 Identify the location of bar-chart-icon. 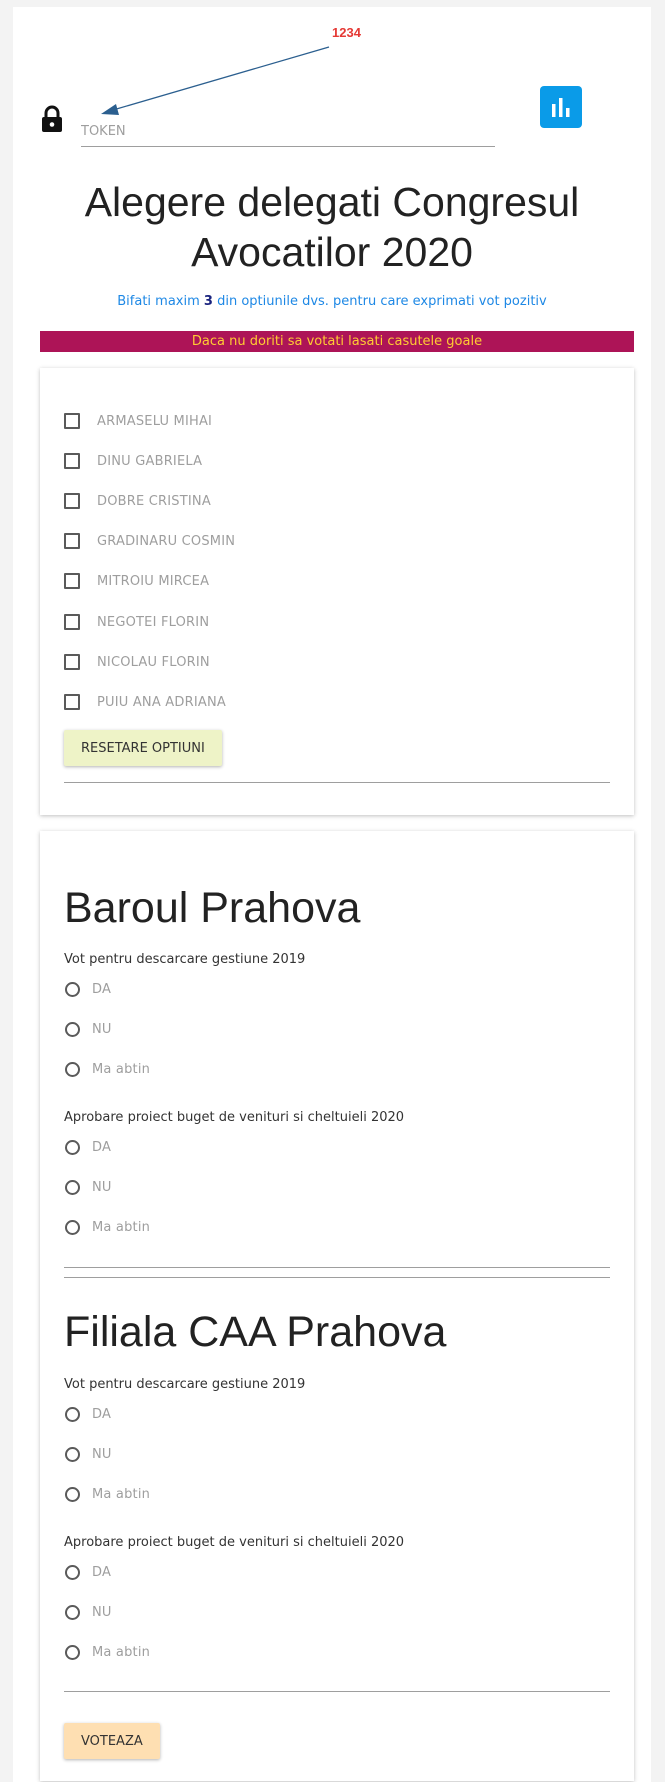
(561, 107).